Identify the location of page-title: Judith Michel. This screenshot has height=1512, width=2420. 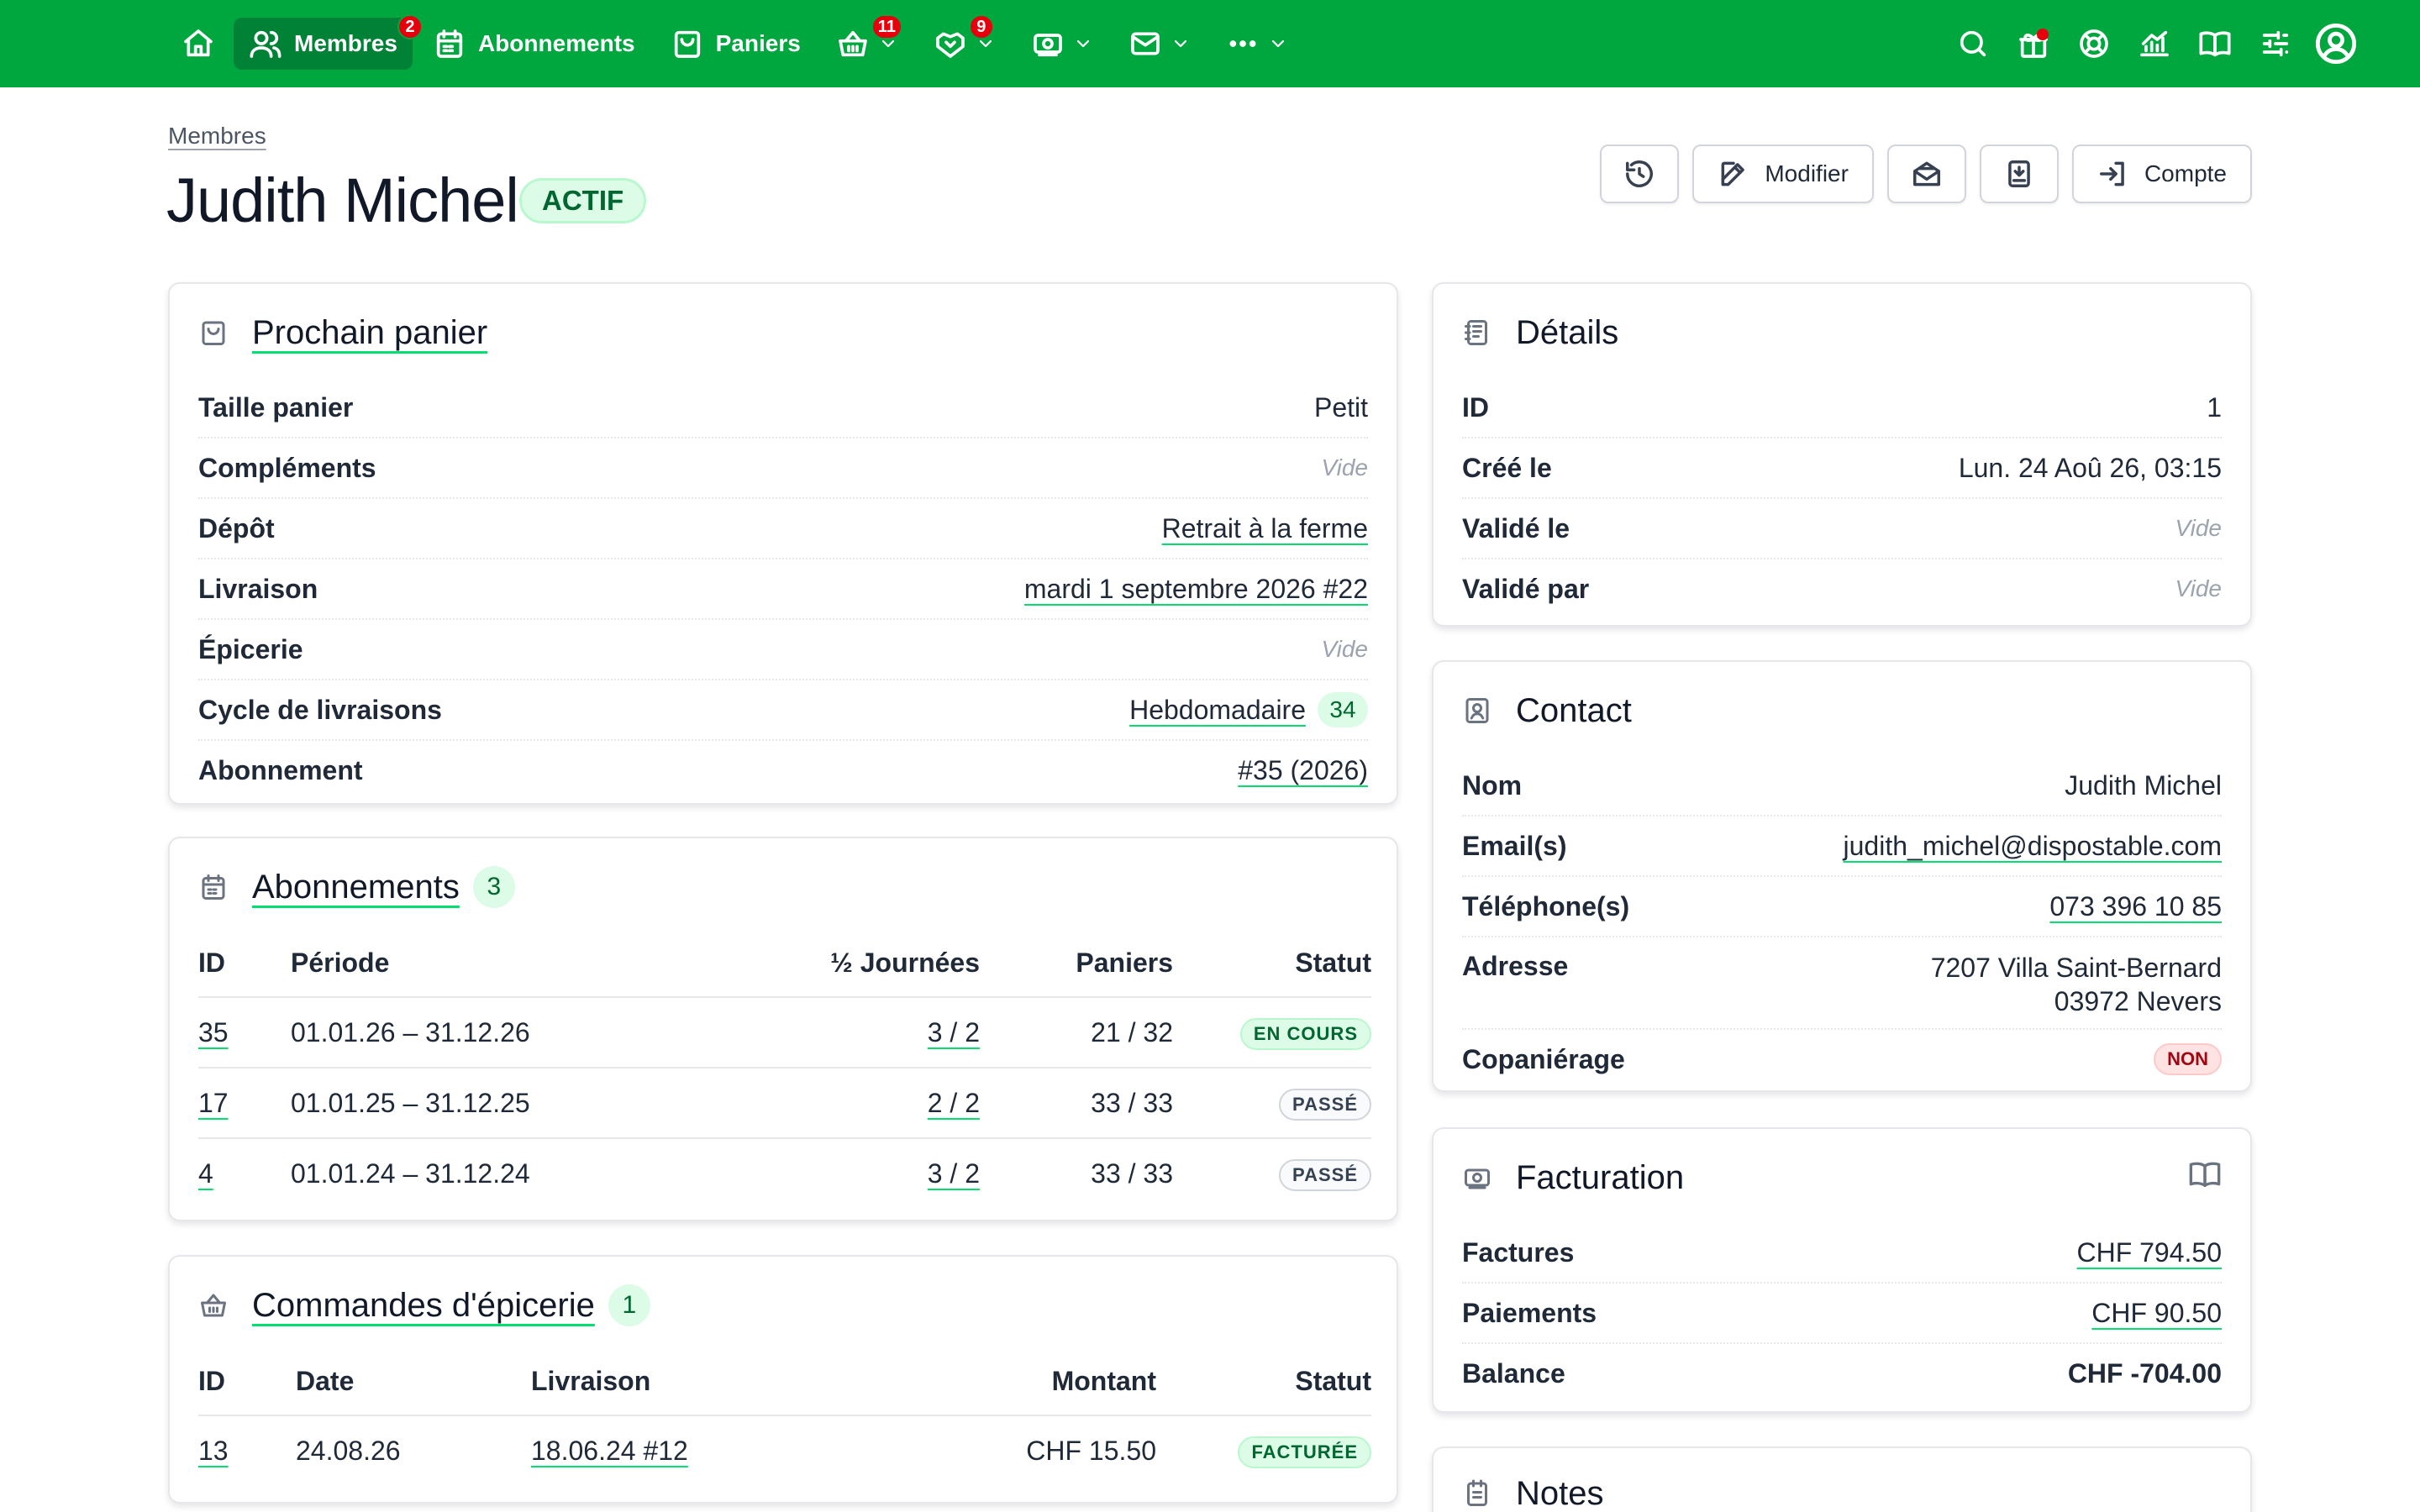
(342, 200).